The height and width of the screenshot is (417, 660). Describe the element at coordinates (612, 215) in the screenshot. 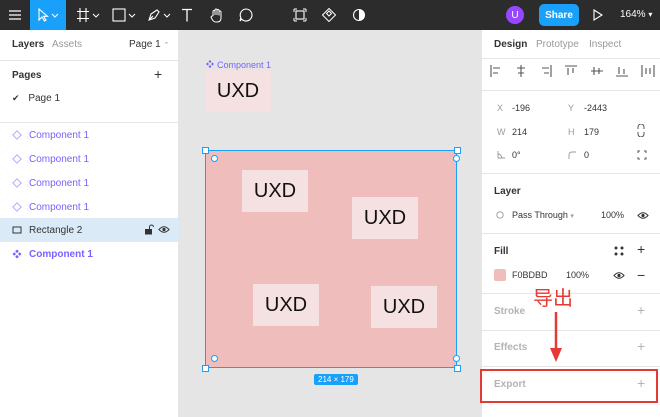

I see `layer-opacity-input: 100%` at that location.